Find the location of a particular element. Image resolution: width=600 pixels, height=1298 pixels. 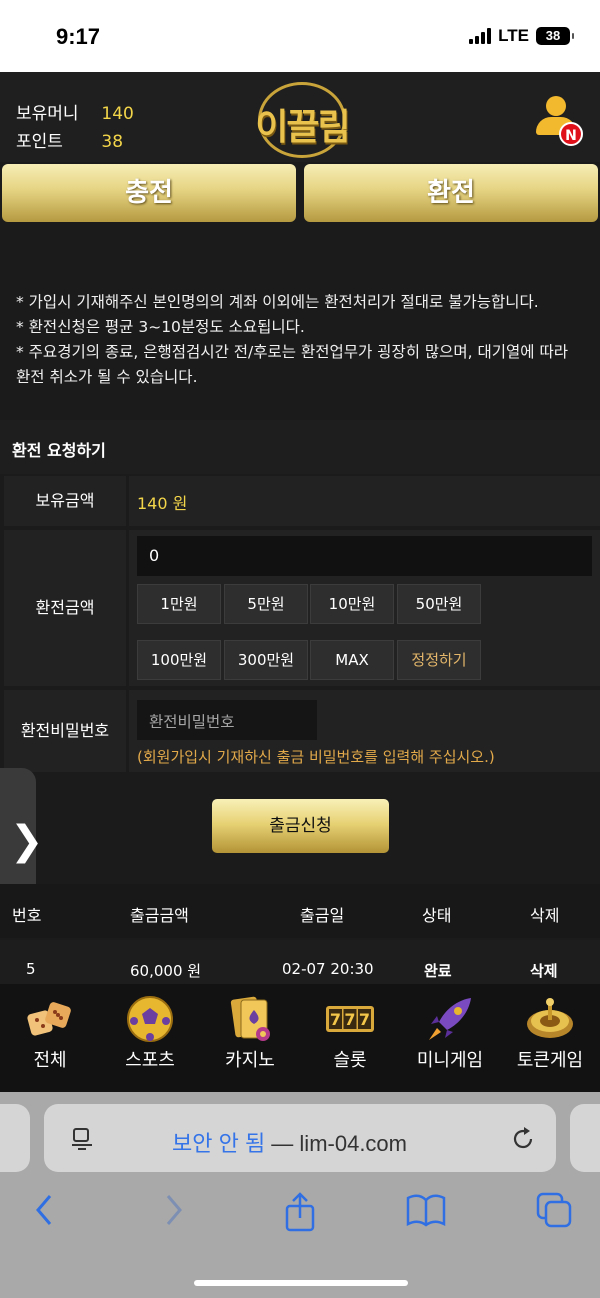

signal-icon is located at coordinates (480, 36).